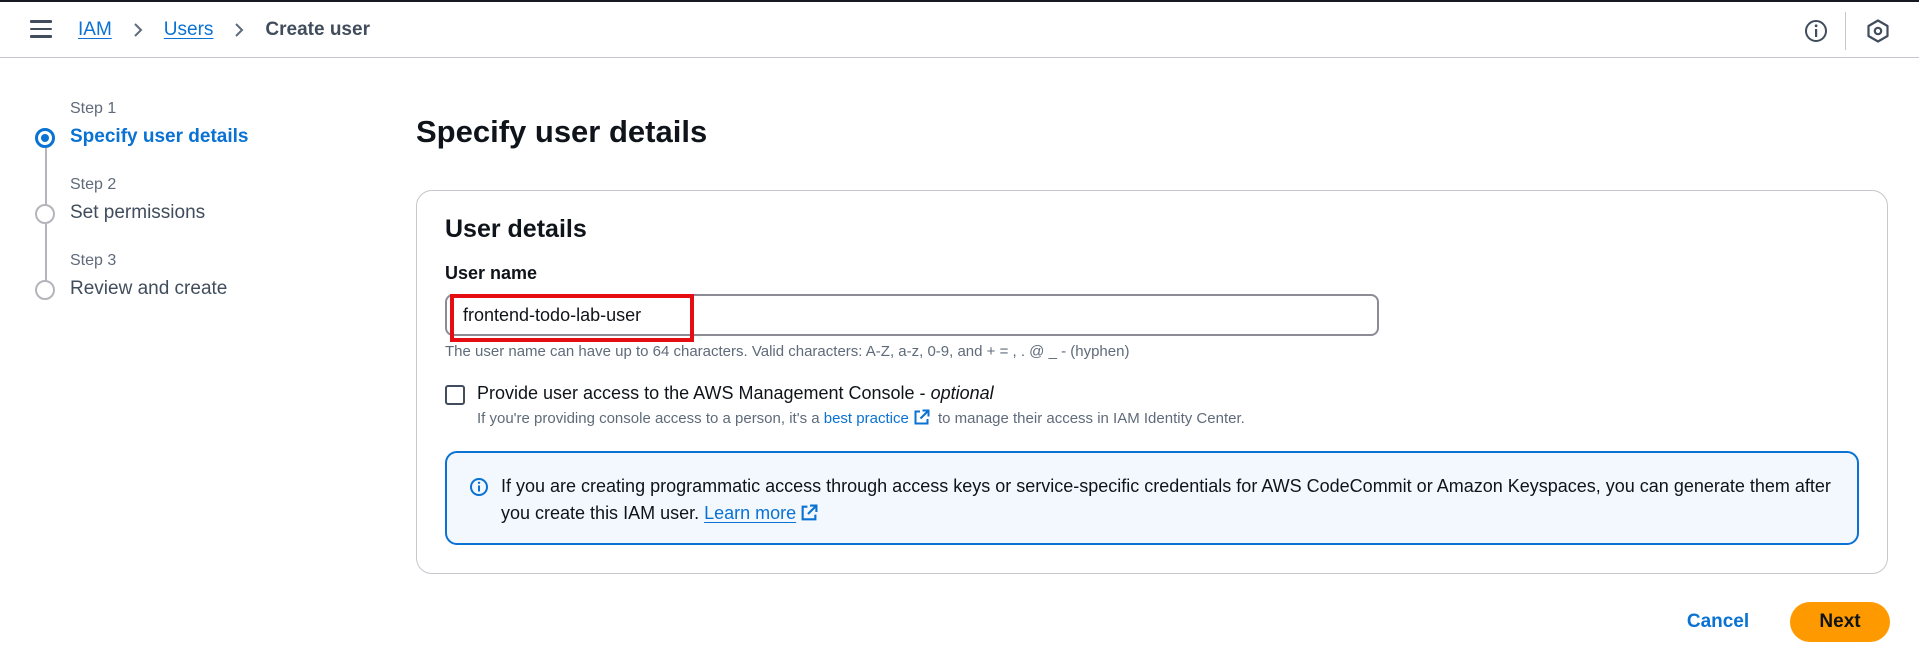 The width and height of the screenshot is (1919, 668). I want to click on step-2-inactive-icon, so click(45, 214).